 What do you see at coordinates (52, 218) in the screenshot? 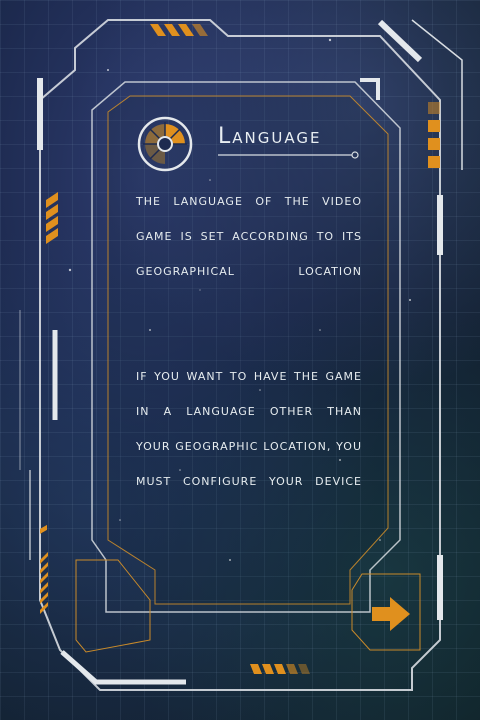
I see `left-stripes` at bounding box center [52, 218].